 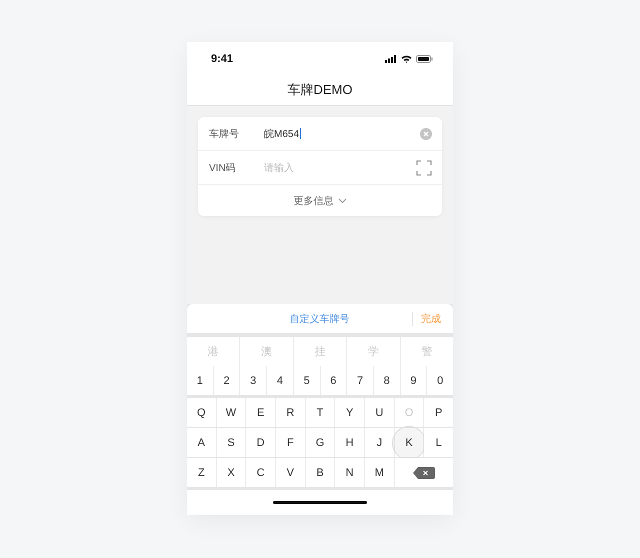 I want to click on battery-icon, so click(x=424, y=58).